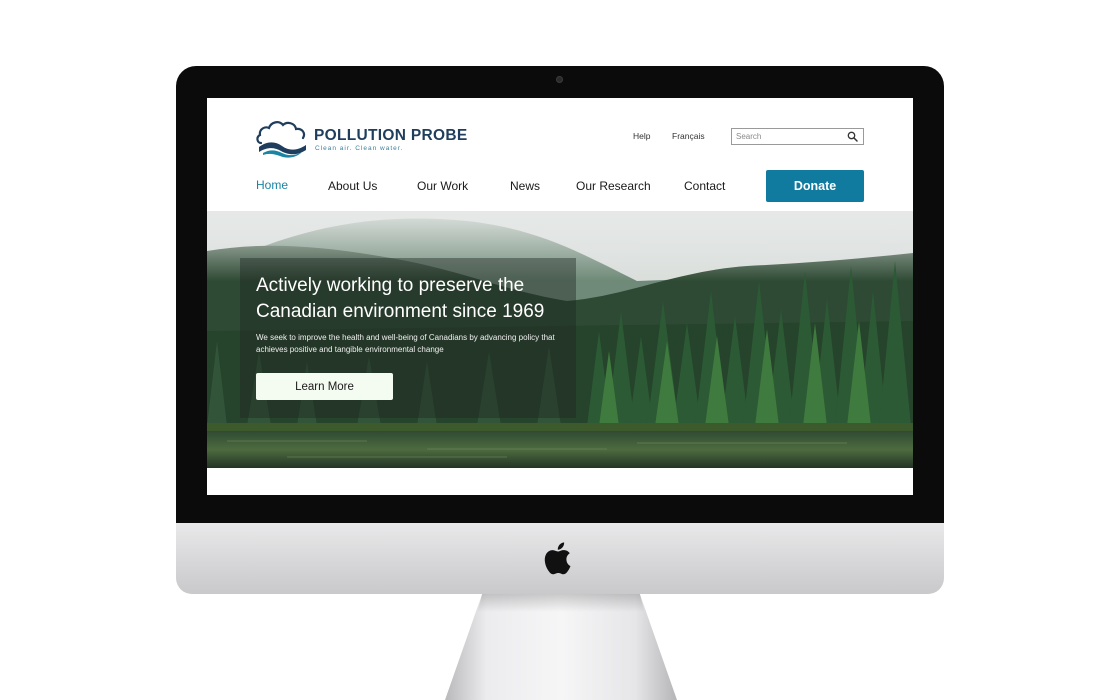 This screenshot has width=1120, height=700. Describe the element at coordinates (815, 186) in the screenshot. I see `donate-button: Donate` at that location.